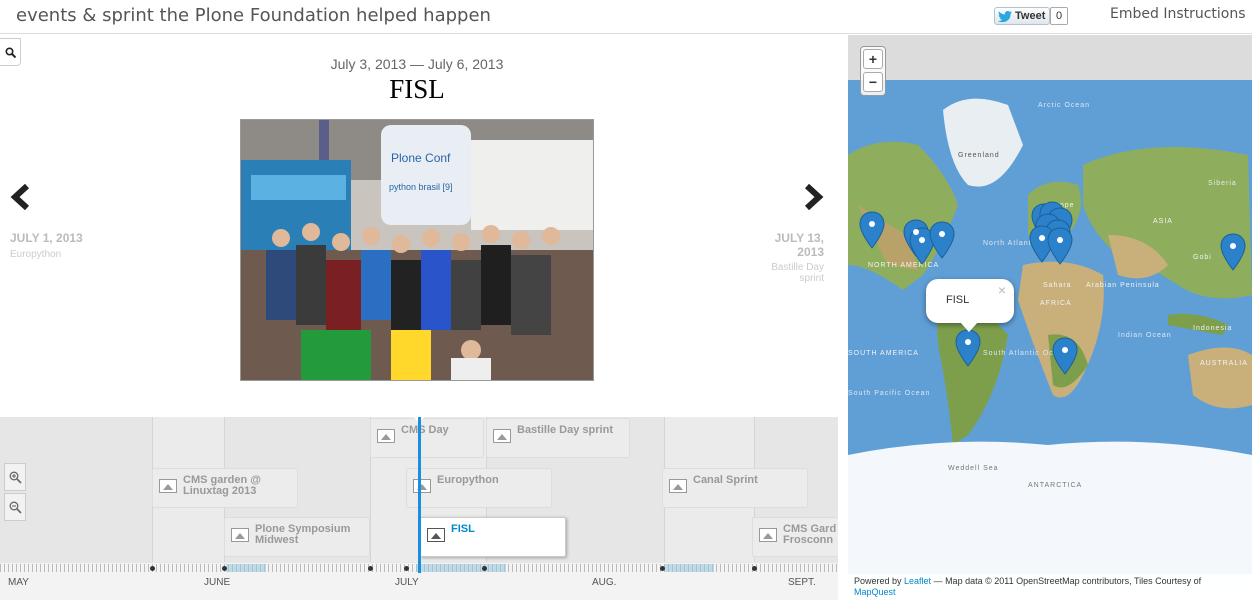  Describe the element at coordinates (879, 581) in the screenshot. I see `attribution-prefix: Powered by` at that location.